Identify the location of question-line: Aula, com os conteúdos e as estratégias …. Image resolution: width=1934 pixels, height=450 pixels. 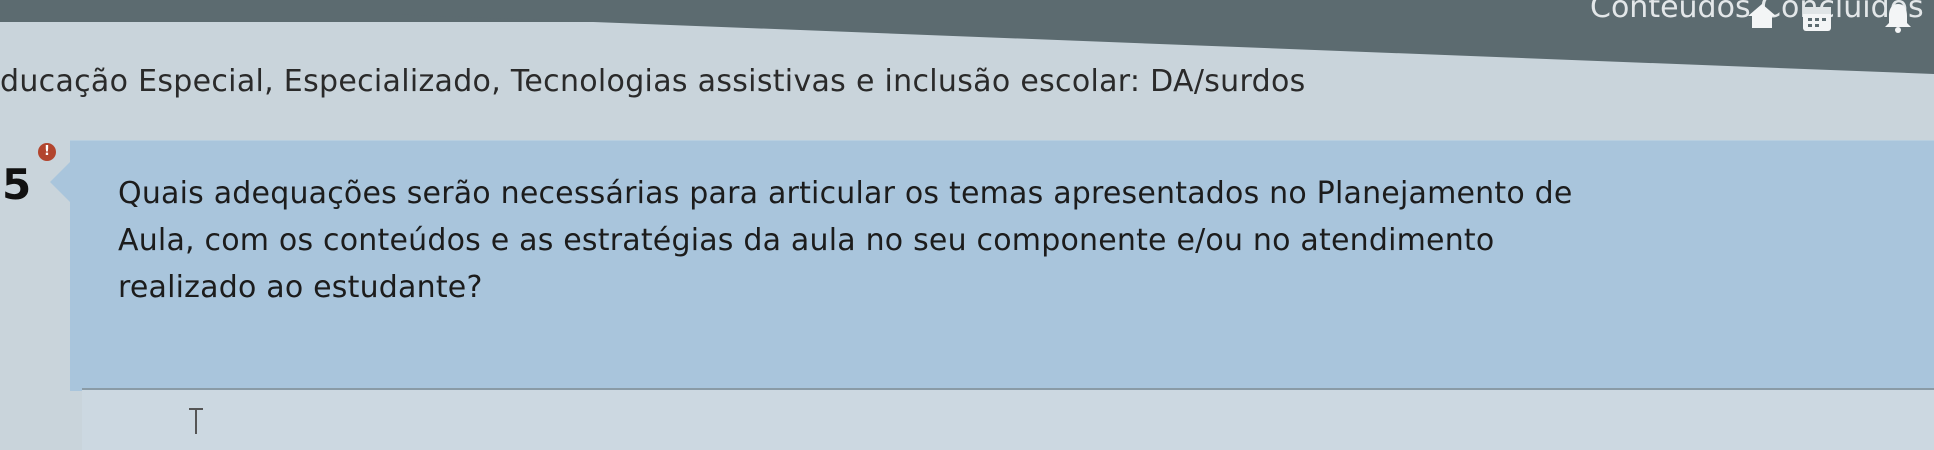
(806, 240).